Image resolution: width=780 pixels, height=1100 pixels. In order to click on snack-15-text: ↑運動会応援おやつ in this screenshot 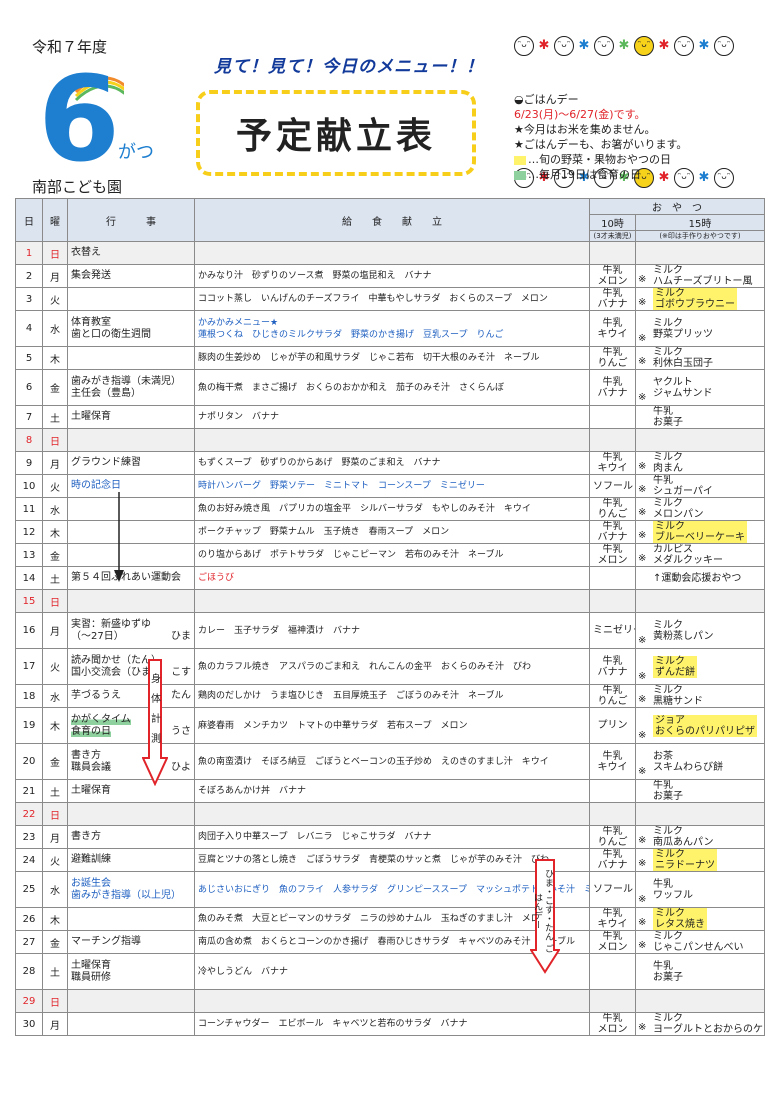, I will do `click(697, 578)`.